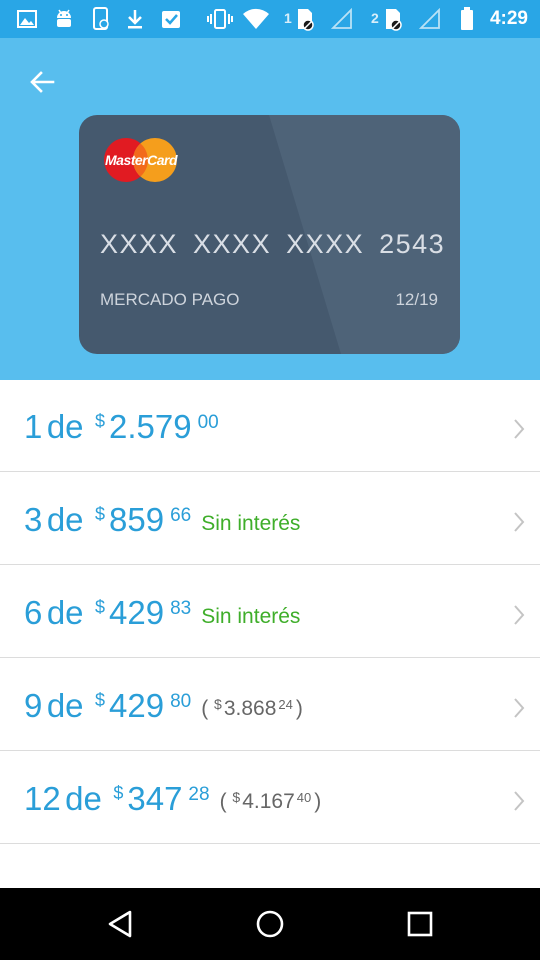 The height and width of the screenshot is (960, 540). What do you see at coordinates (270, 426) in the screenshot?
I see `installment-row-1: 1 de $2.579 00` at bounding box center [270, 426].